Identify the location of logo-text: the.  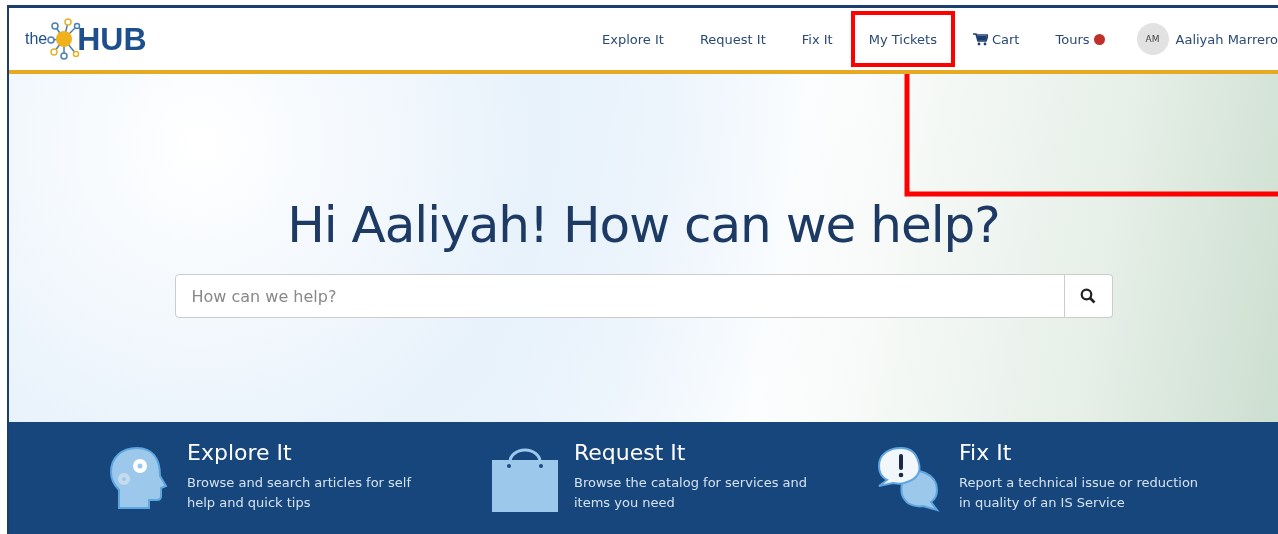
(36, 39).